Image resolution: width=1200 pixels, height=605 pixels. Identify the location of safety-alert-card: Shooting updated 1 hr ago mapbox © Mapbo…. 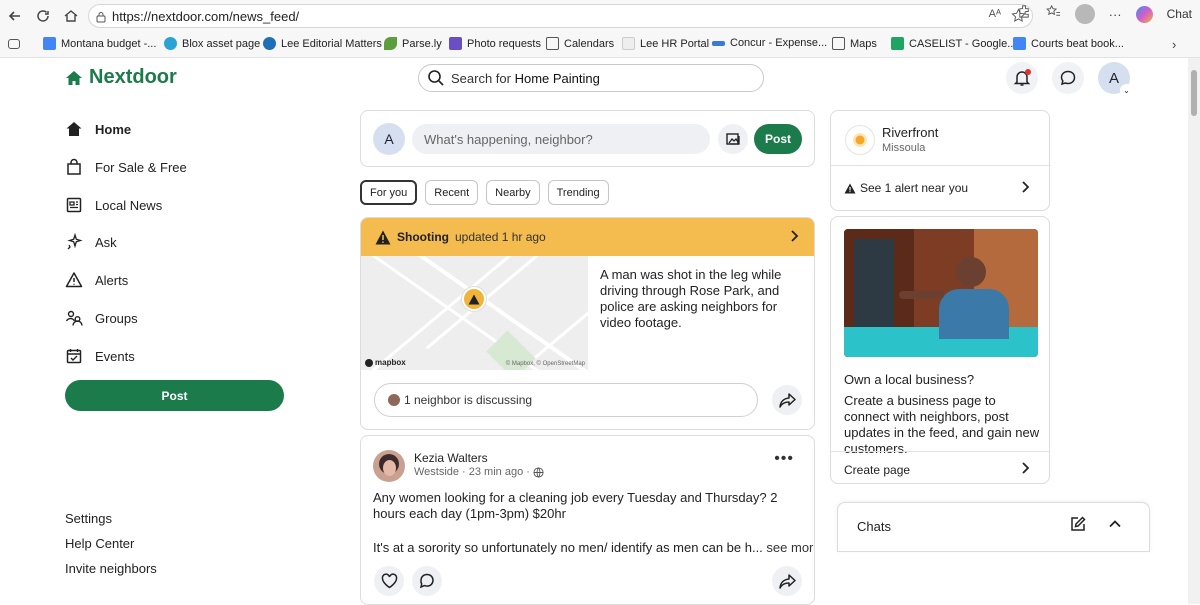
(587, 323).